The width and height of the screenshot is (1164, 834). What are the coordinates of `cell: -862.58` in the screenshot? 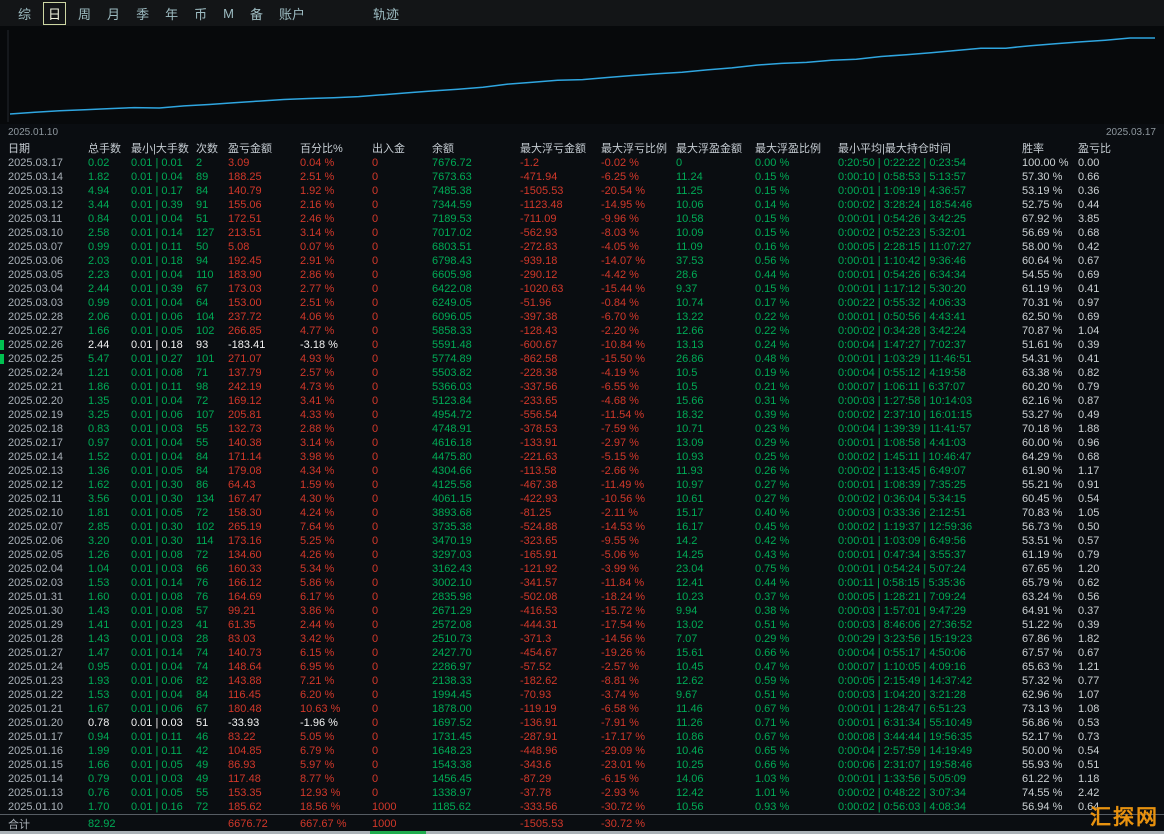 It's located at (539, 359).